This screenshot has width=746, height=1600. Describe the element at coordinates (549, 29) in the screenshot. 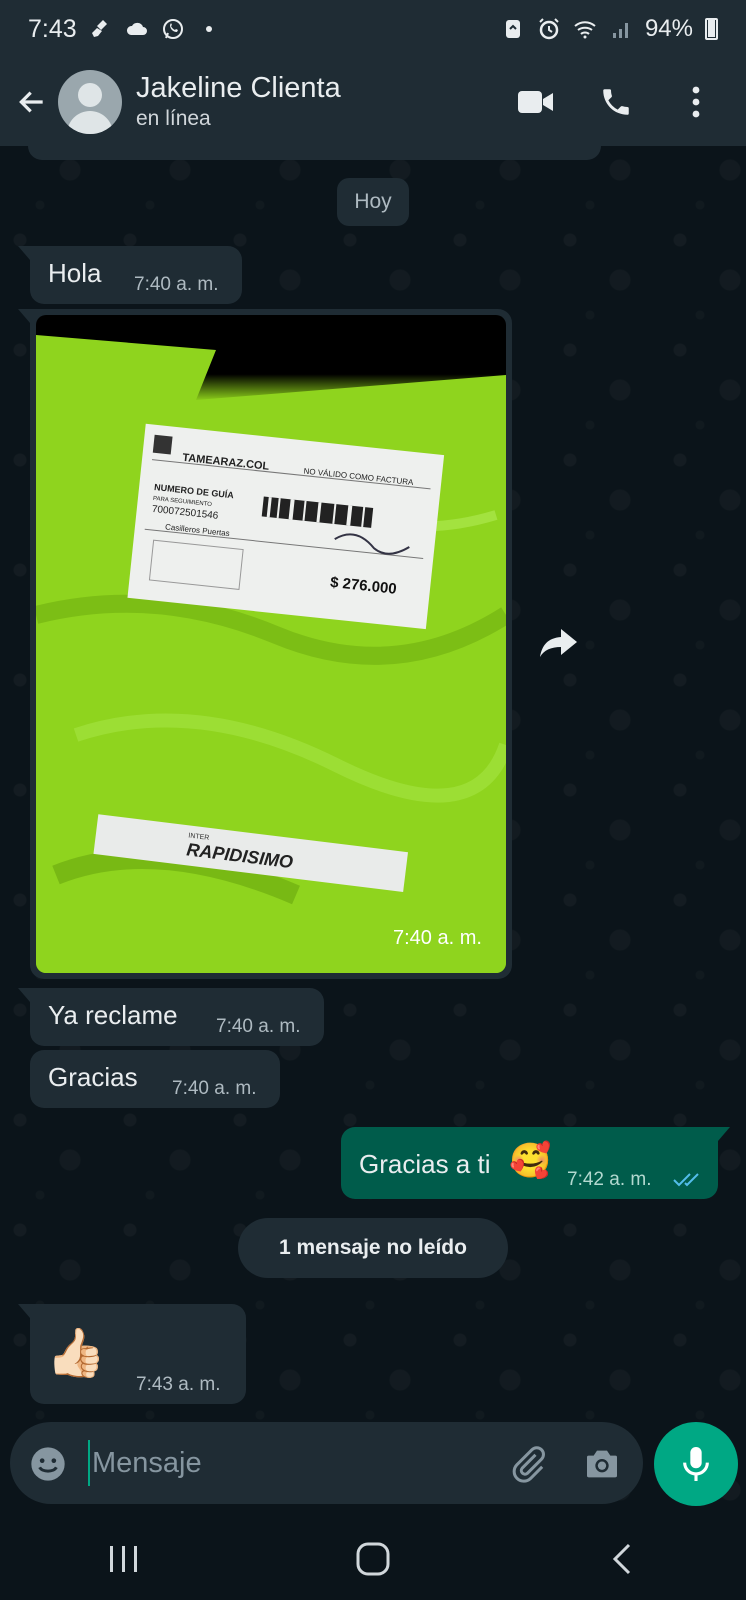

I see `alarm-icon` at that location.